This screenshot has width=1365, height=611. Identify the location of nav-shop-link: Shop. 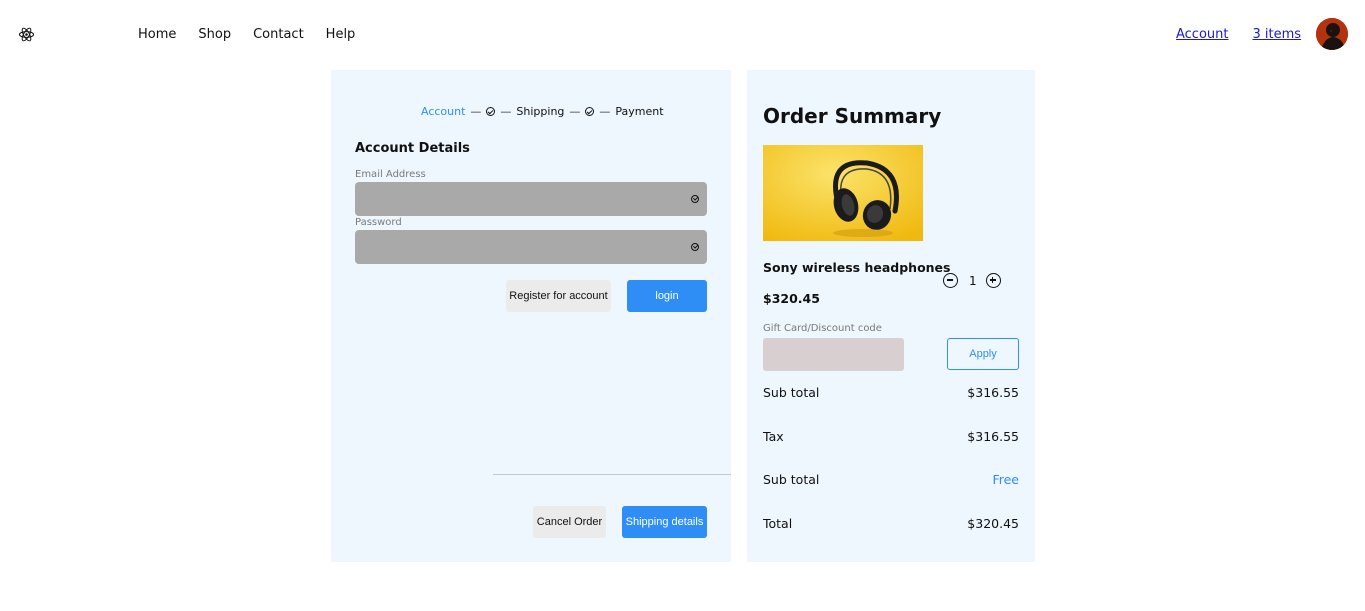
(214, 34).